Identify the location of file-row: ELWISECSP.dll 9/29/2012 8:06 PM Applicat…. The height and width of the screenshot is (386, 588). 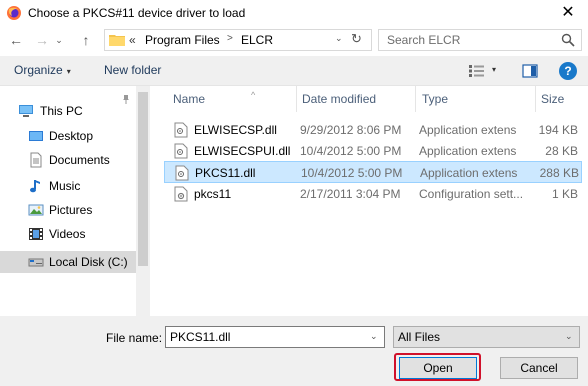
(373, 130).